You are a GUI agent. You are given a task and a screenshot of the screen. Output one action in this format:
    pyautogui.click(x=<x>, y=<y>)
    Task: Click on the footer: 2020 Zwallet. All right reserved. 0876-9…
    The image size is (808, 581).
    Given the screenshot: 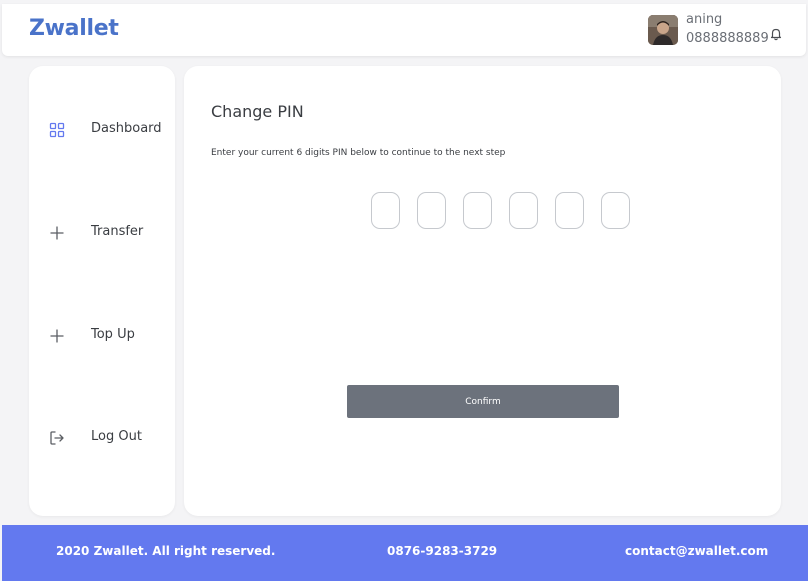 What is the action you would take?
    pyautogui.click(x=405, y=553)
    